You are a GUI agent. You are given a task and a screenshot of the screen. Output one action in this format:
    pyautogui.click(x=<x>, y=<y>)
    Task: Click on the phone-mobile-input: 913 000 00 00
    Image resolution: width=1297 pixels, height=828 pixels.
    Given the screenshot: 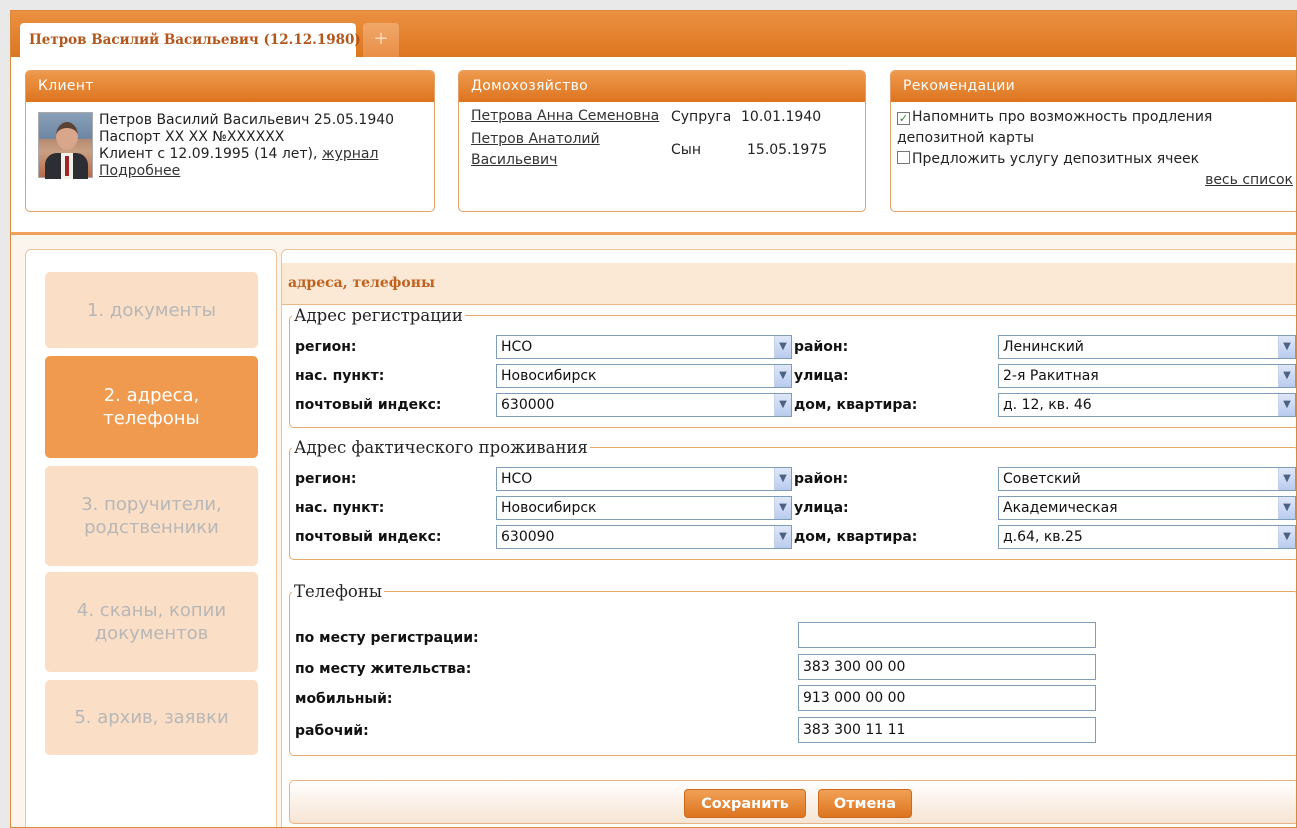 What is the action you would take?
    pyautogui.click(x=947, y=698)
    